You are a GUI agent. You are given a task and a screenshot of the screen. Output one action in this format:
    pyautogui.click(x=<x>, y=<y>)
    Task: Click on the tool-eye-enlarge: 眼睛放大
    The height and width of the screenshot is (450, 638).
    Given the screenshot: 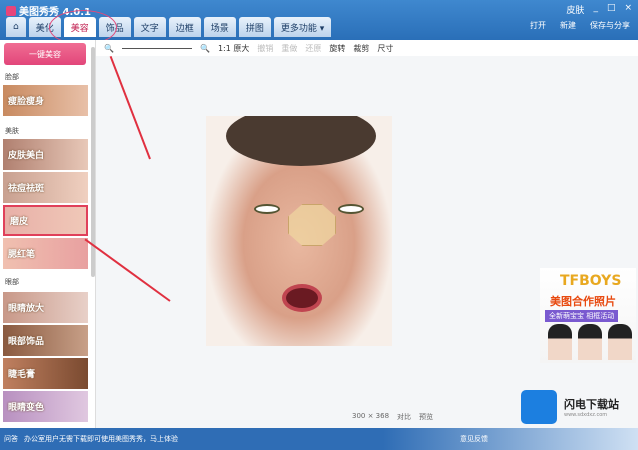 What is the action you would take?
    pyautogui.click(x=45, y=307)
    